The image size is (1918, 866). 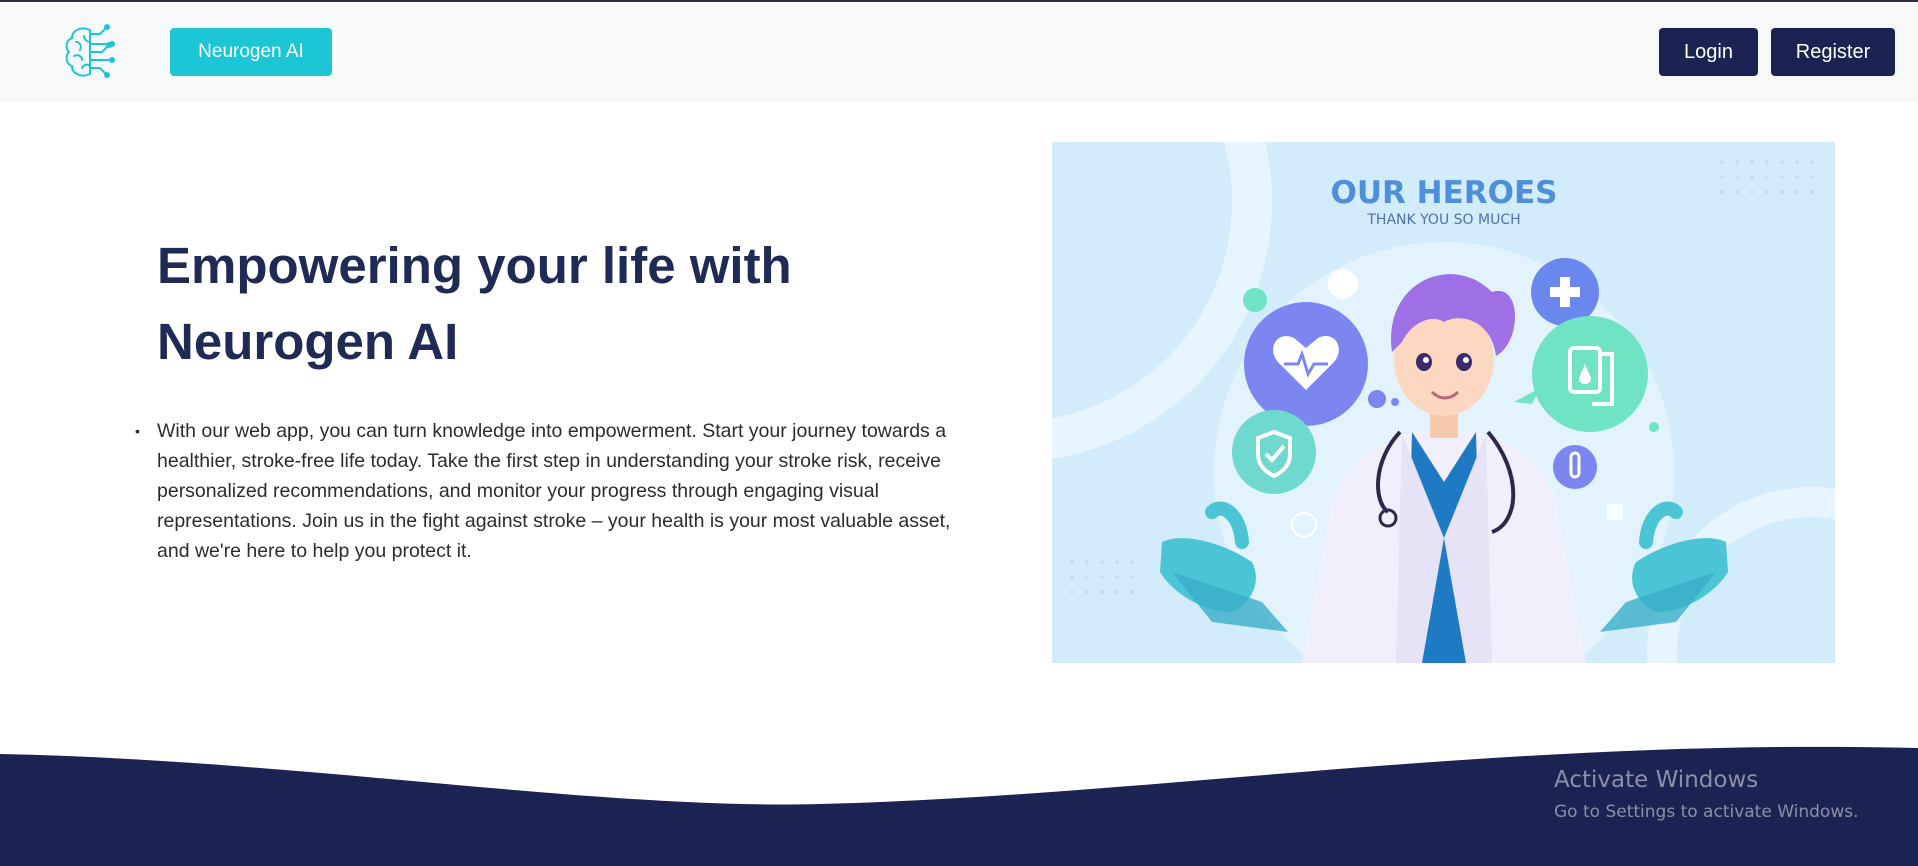 What do you see at coordinates (1443, 193) in the screenshot?
I see `illustration-heading: OUR HEROES` at bounding box center [1443, 193].